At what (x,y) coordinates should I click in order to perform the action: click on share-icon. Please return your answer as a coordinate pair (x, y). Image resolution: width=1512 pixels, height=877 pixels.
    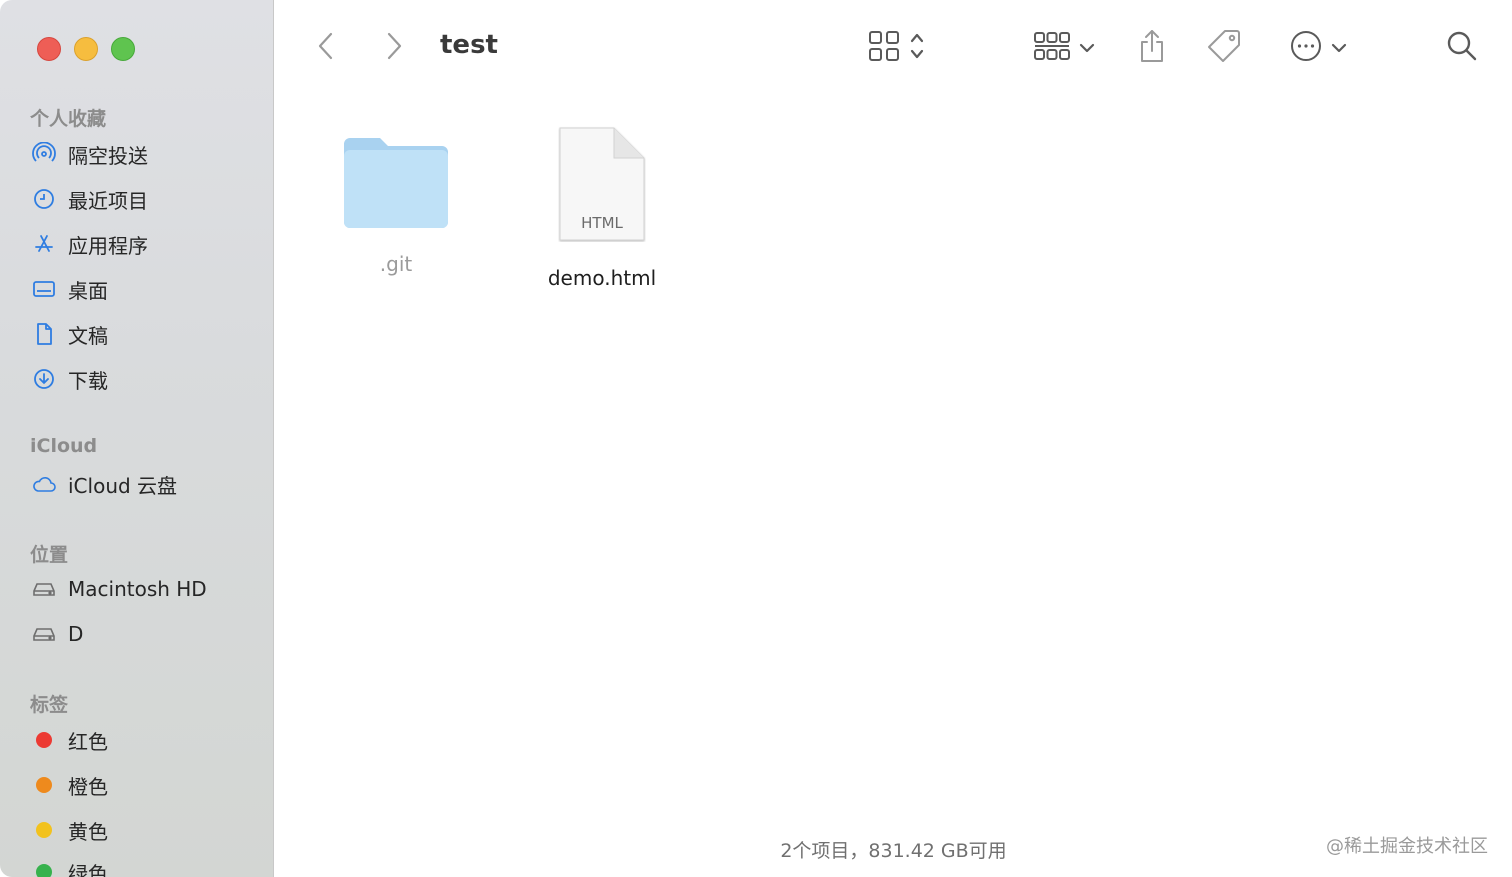
    Looking at the image, I should click on (1152, 48).